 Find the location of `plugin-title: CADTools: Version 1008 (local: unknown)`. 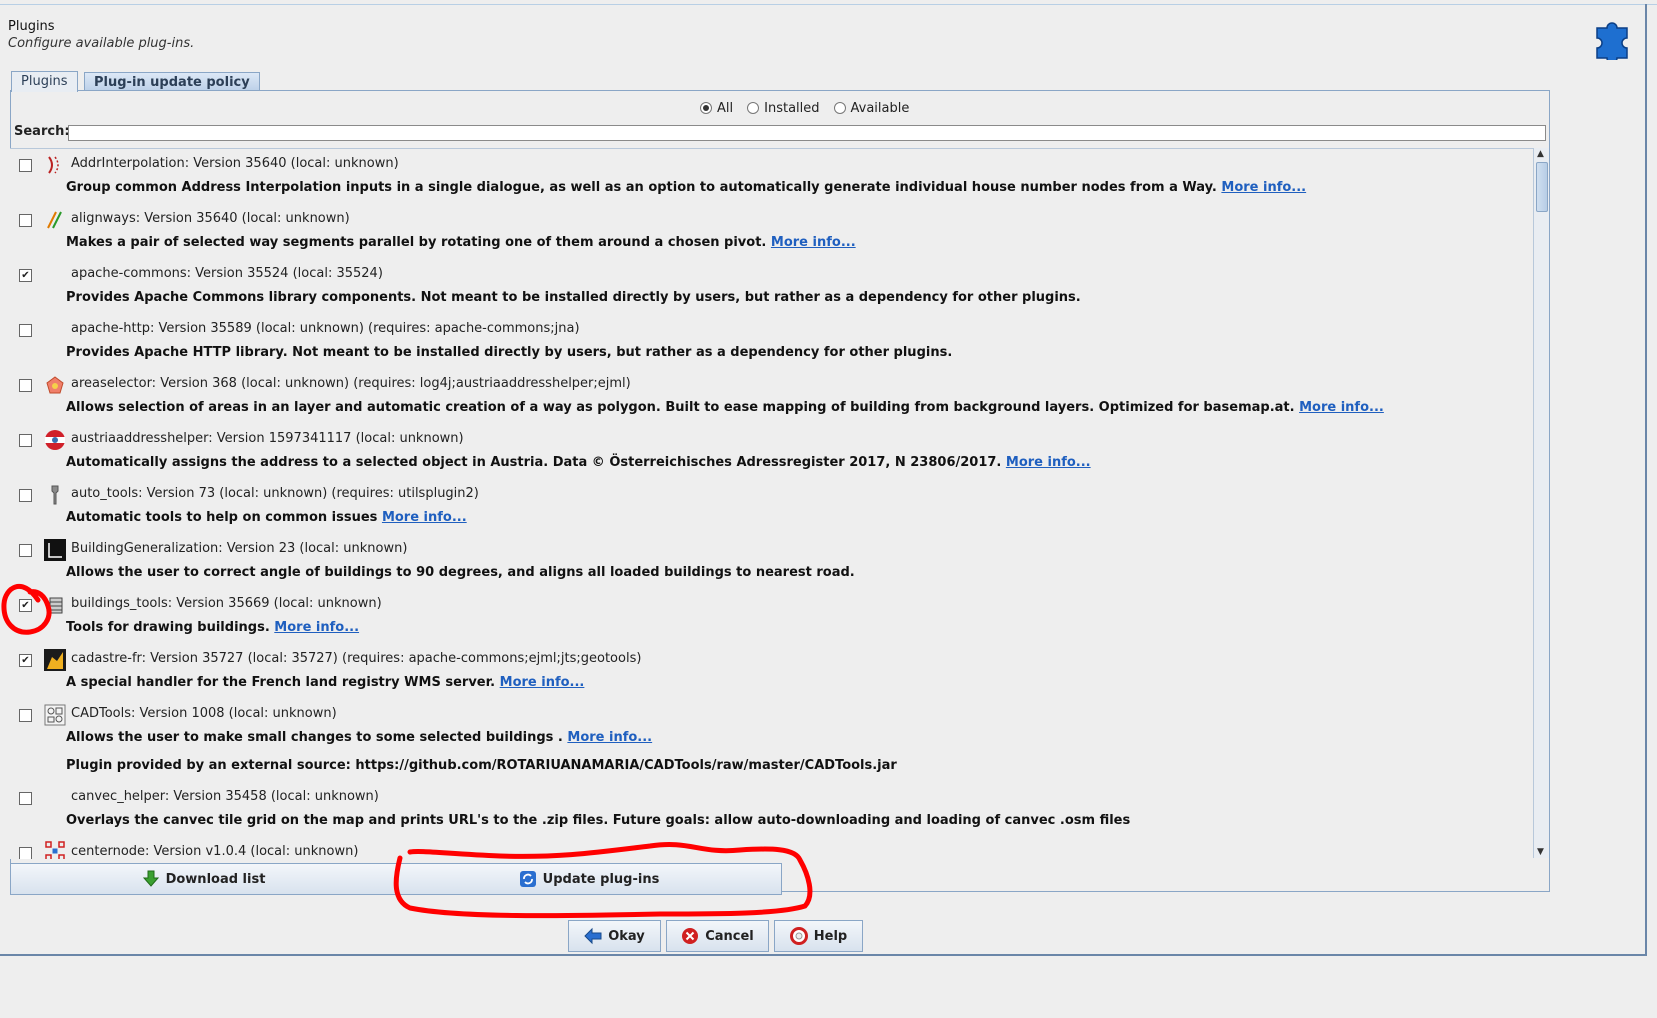

plugin-title: CADTools: Version 1008 (local: unknown) is located at coordinates (204, 713).